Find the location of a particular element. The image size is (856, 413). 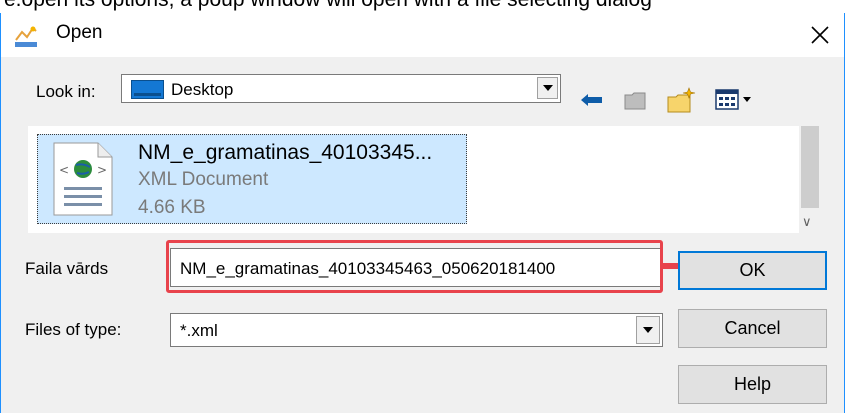

scrollbar-thumb is located at coordinates (810, 167).